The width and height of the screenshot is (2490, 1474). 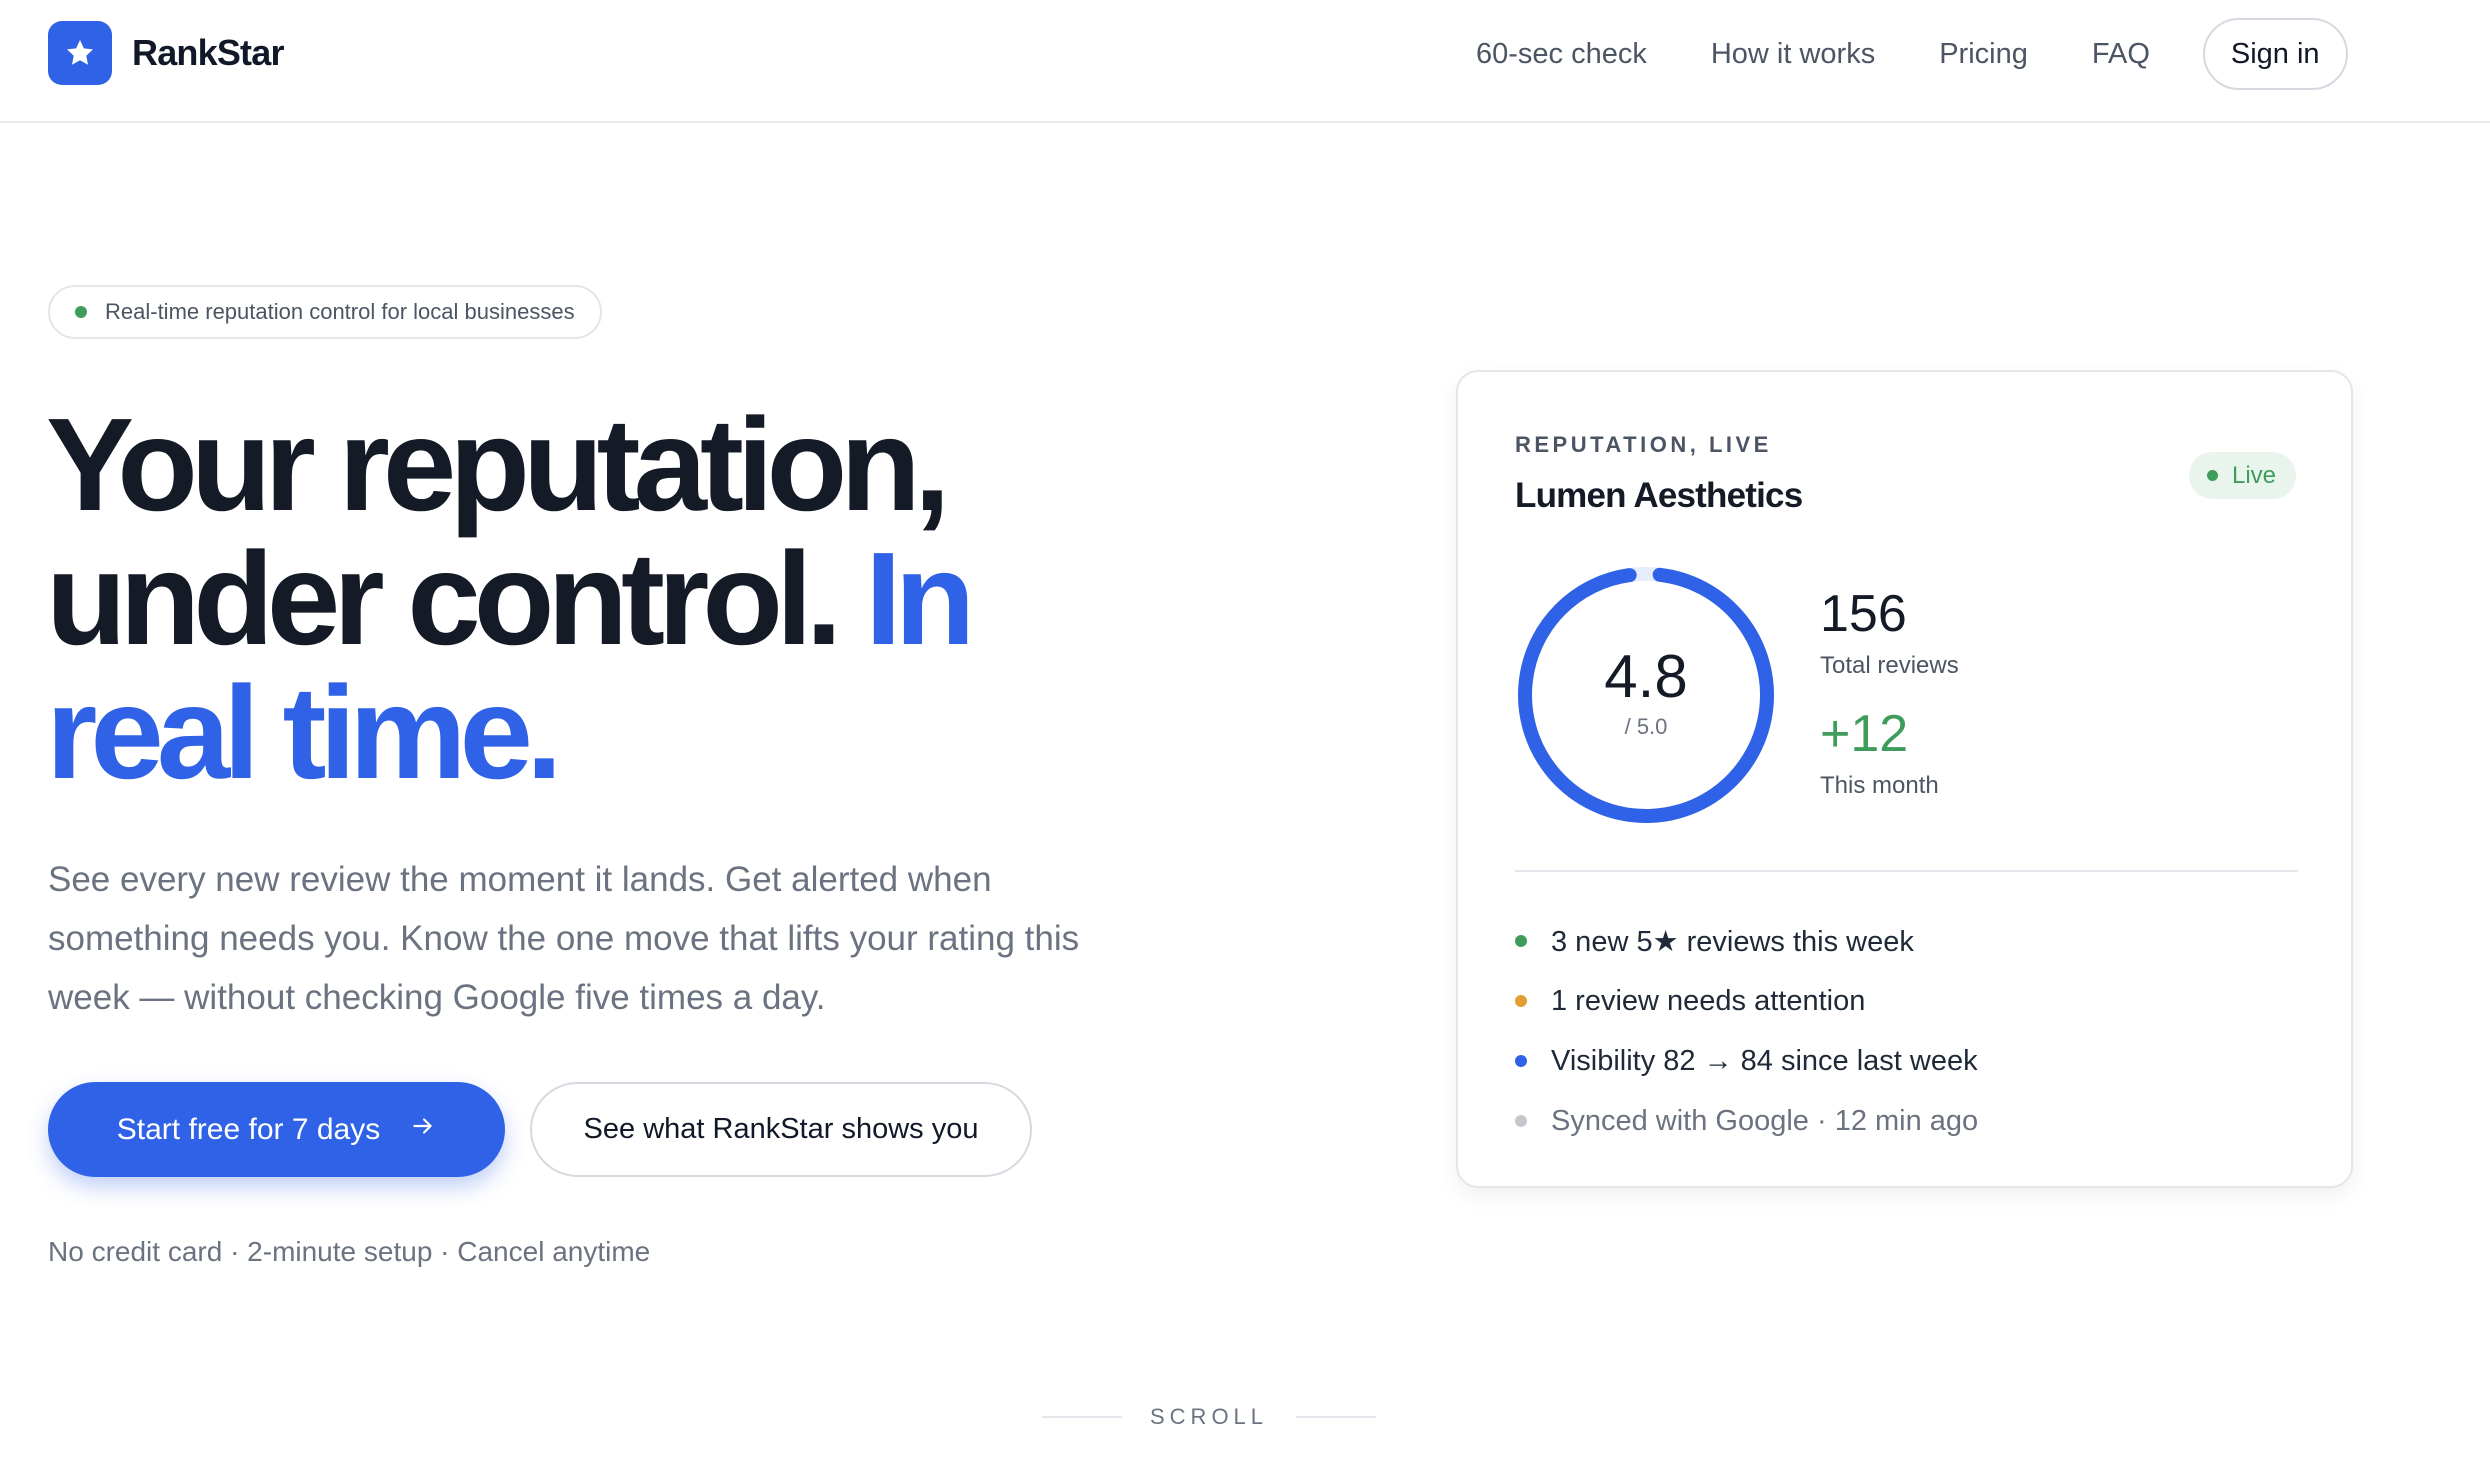 I want to click on headline-accent-1: In, so click(x=920, y=598).